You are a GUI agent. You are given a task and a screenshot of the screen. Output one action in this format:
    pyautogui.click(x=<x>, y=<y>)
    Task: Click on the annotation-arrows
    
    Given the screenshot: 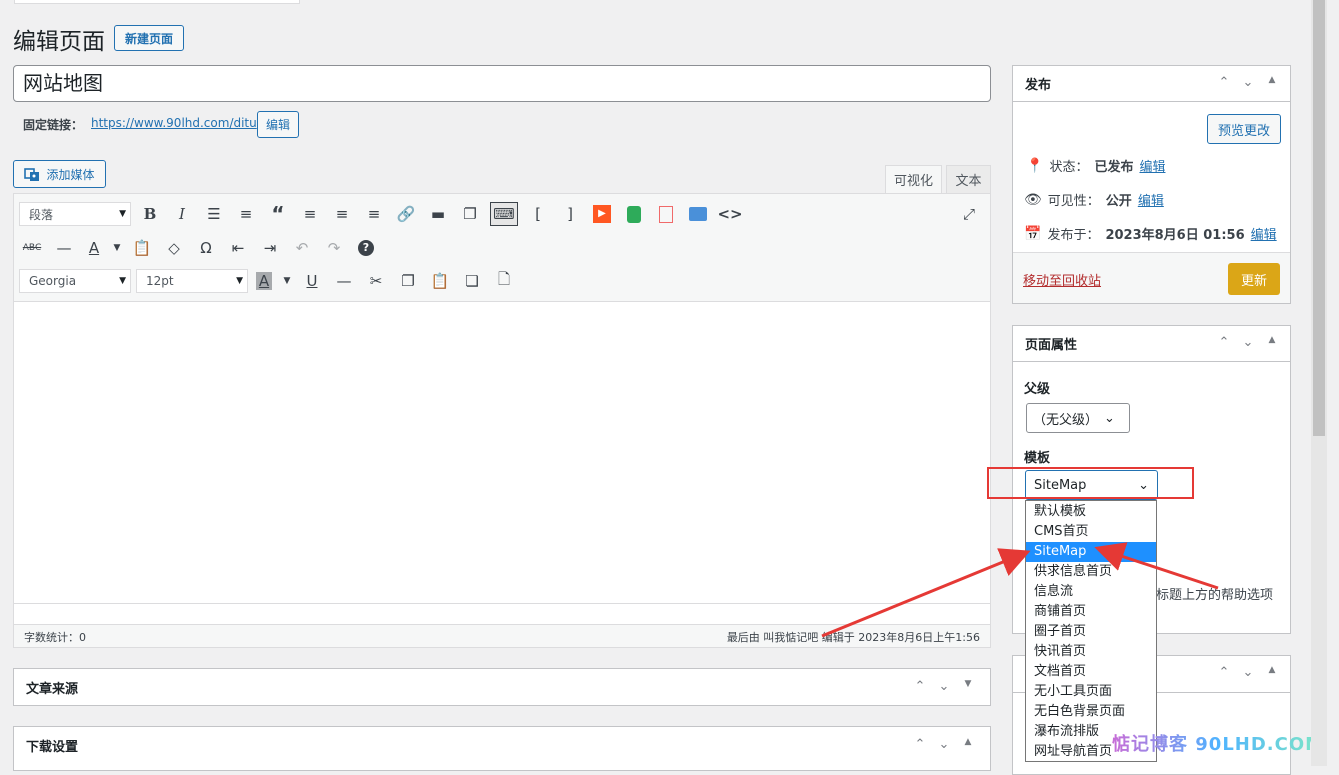 What is the action you would take?
    pyautogui.click(x=1020, y=590)
    